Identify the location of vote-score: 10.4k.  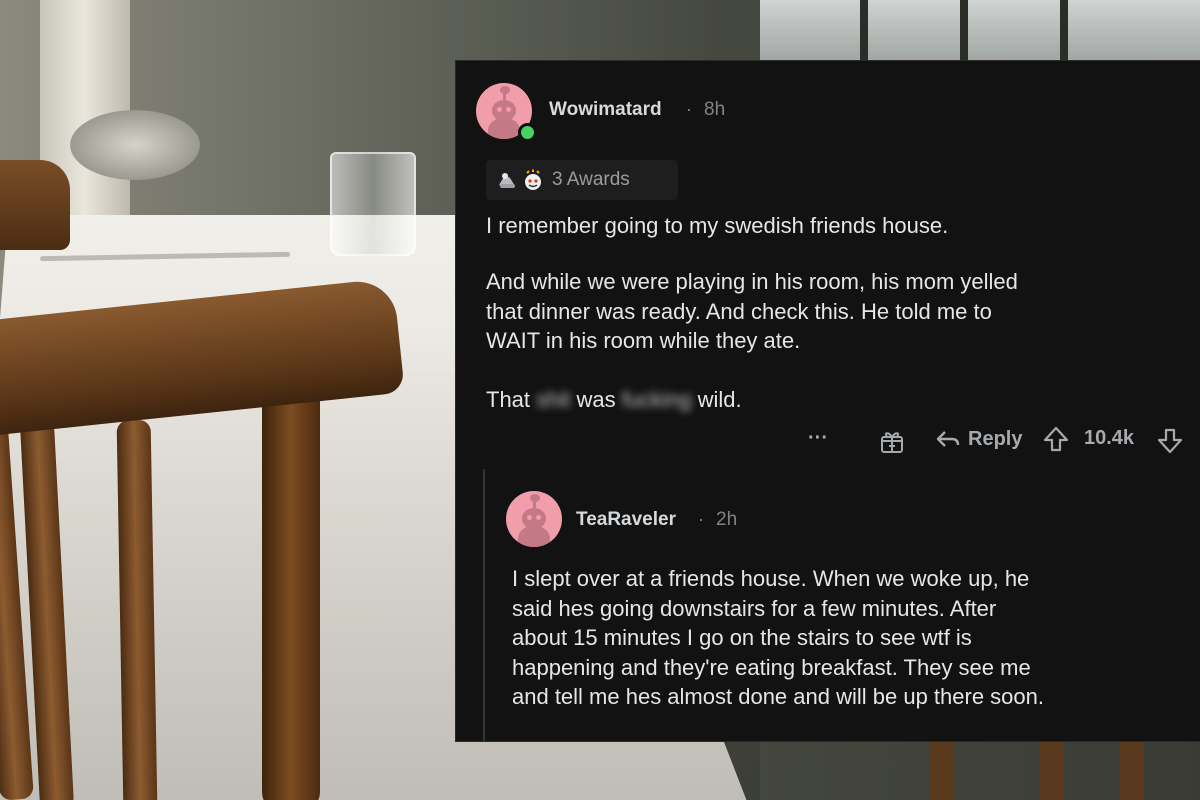
(1109, 438).